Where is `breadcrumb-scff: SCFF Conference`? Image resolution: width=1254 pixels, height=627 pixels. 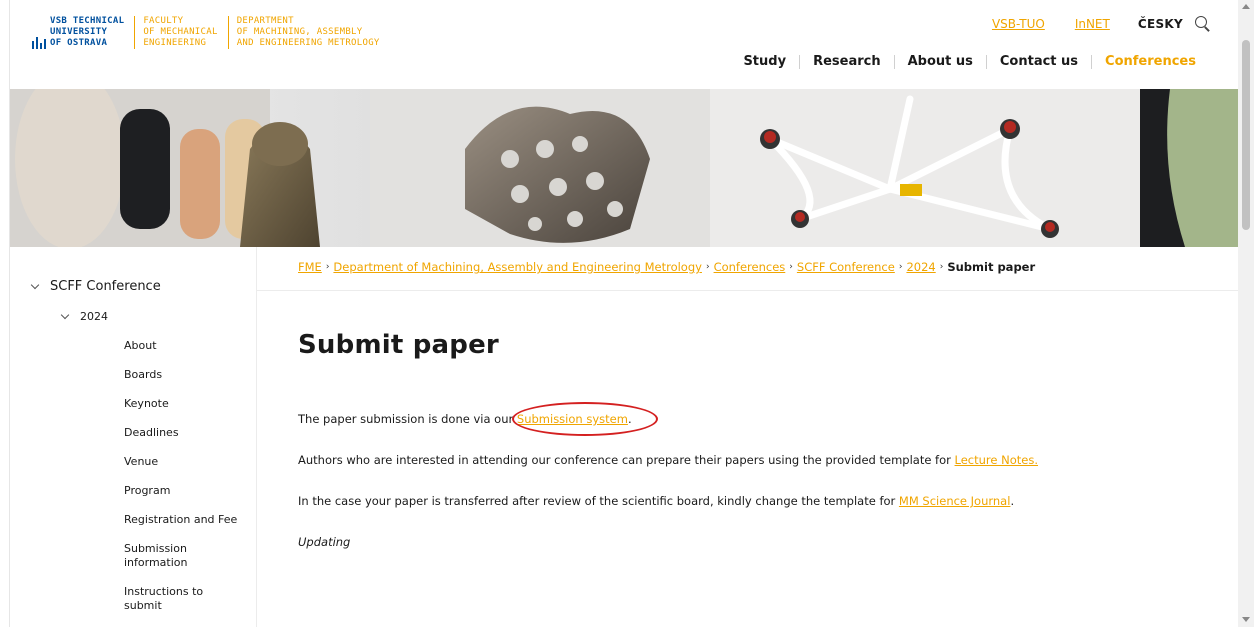 breadcrumb-scff: SCFF Conference is located at coordinates (846, 267).